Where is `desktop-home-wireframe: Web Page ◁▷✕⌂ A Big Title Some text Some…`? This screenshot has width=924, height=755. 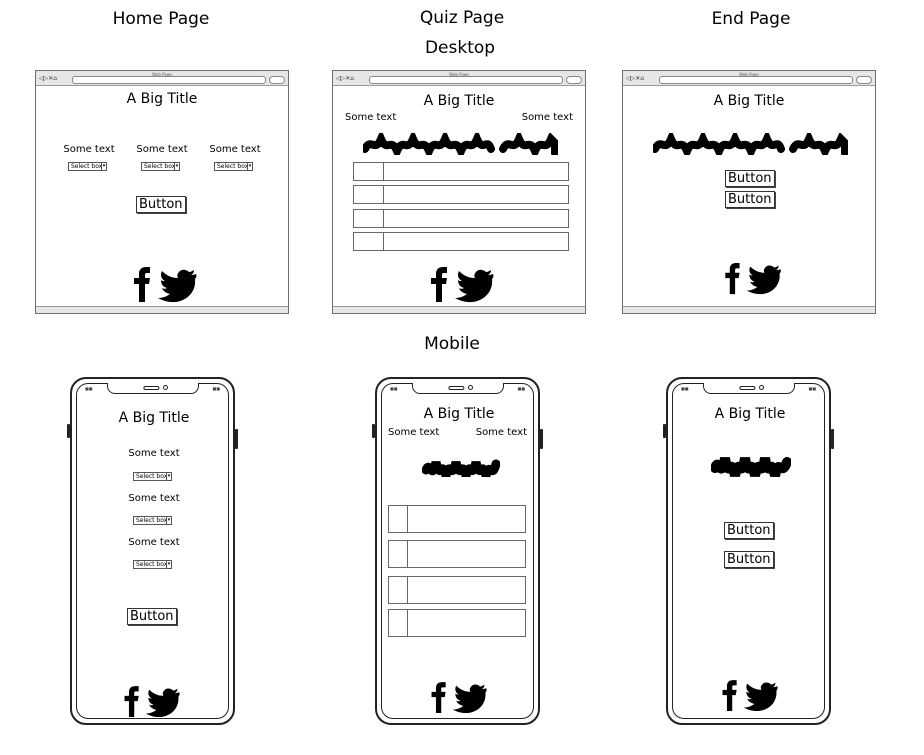 desktop-home-wireframe: Web Page ◁▷✕⌂ A Big Title Some text Some… is located at coordinates (162, 192).